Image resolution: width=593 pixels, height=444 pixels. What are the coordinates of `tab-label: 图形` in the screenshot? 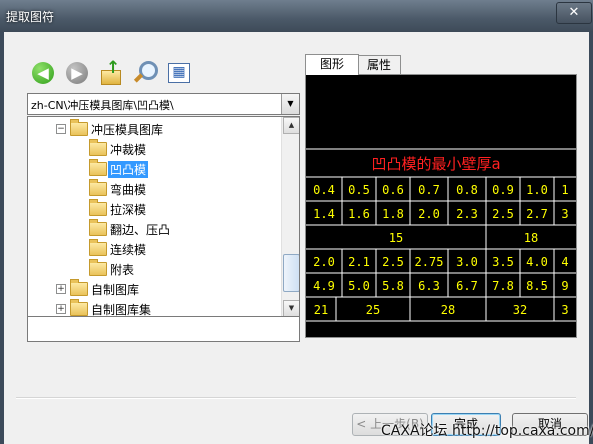 It's located at (331, 64).